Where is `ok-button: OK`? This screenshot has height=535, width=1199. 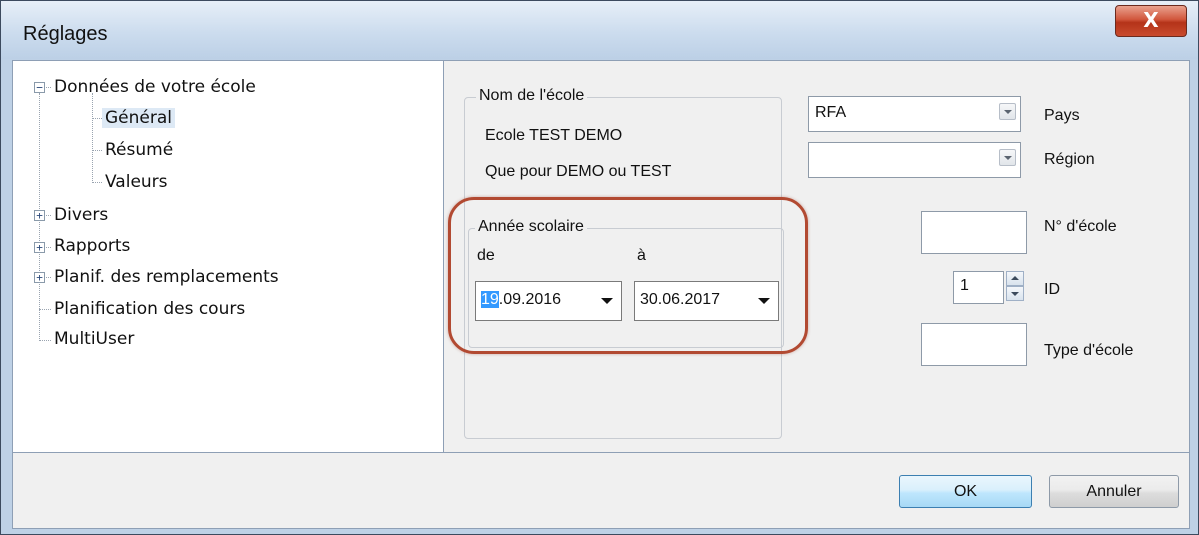 ok-button: OK is located at coordinates (965, 491).